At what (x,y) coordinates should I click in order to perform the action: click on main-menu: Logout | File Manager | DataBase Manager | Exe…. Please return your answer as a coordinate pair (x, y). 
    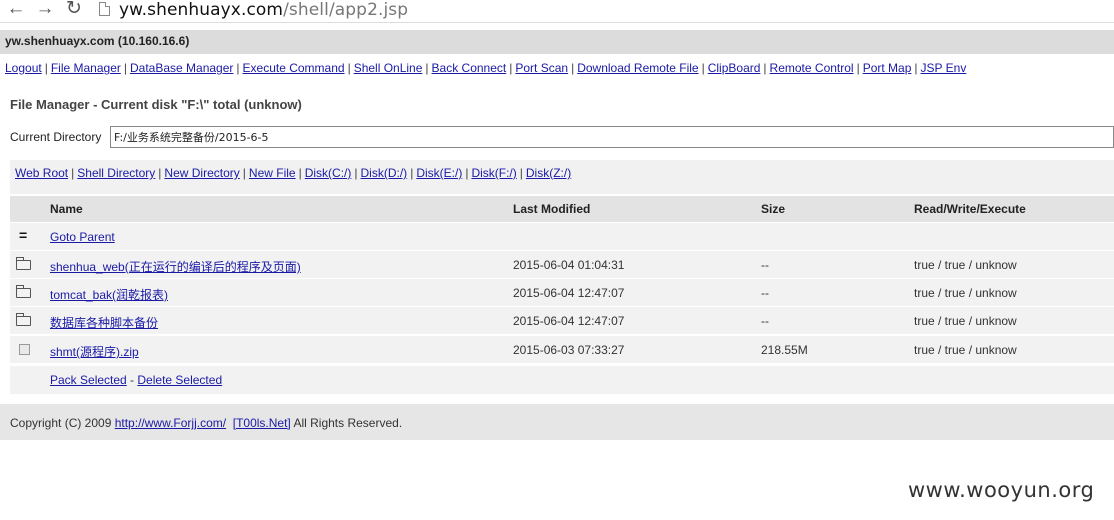
    Looking at the image, I should click on (485, 68).